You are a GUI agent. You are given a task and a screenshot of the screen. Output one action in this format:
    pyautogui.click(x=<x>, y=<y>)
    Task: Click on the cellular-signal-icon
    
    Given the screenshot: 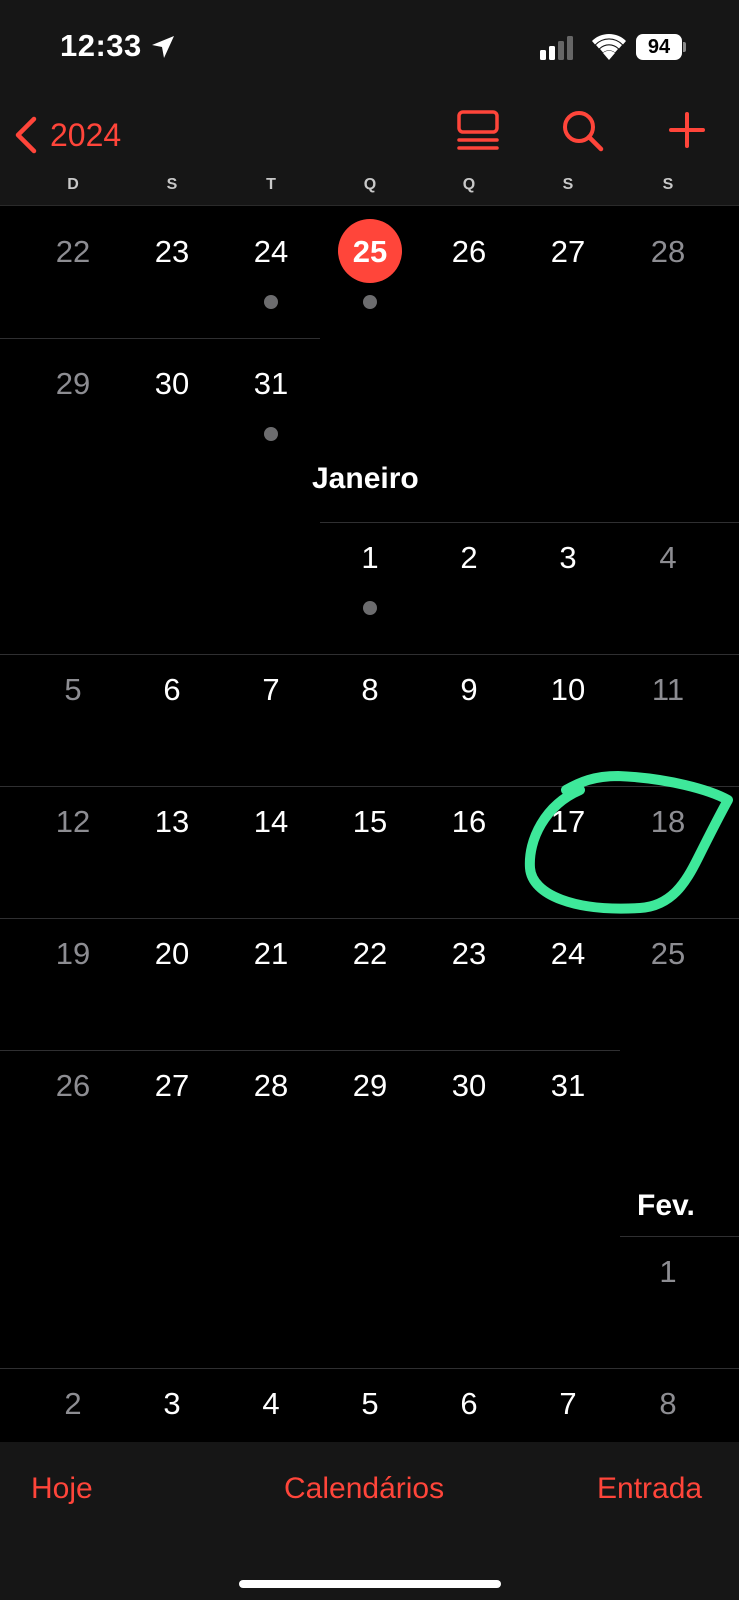 What is the action you would take?
    pyautogui.click(x=556, y=48)
    